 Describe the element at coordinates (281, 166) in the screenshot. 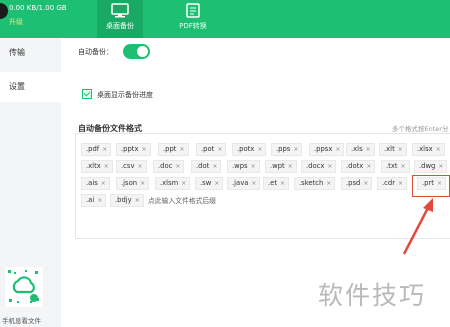

I see `format-tag: .wpt ×` at that location.